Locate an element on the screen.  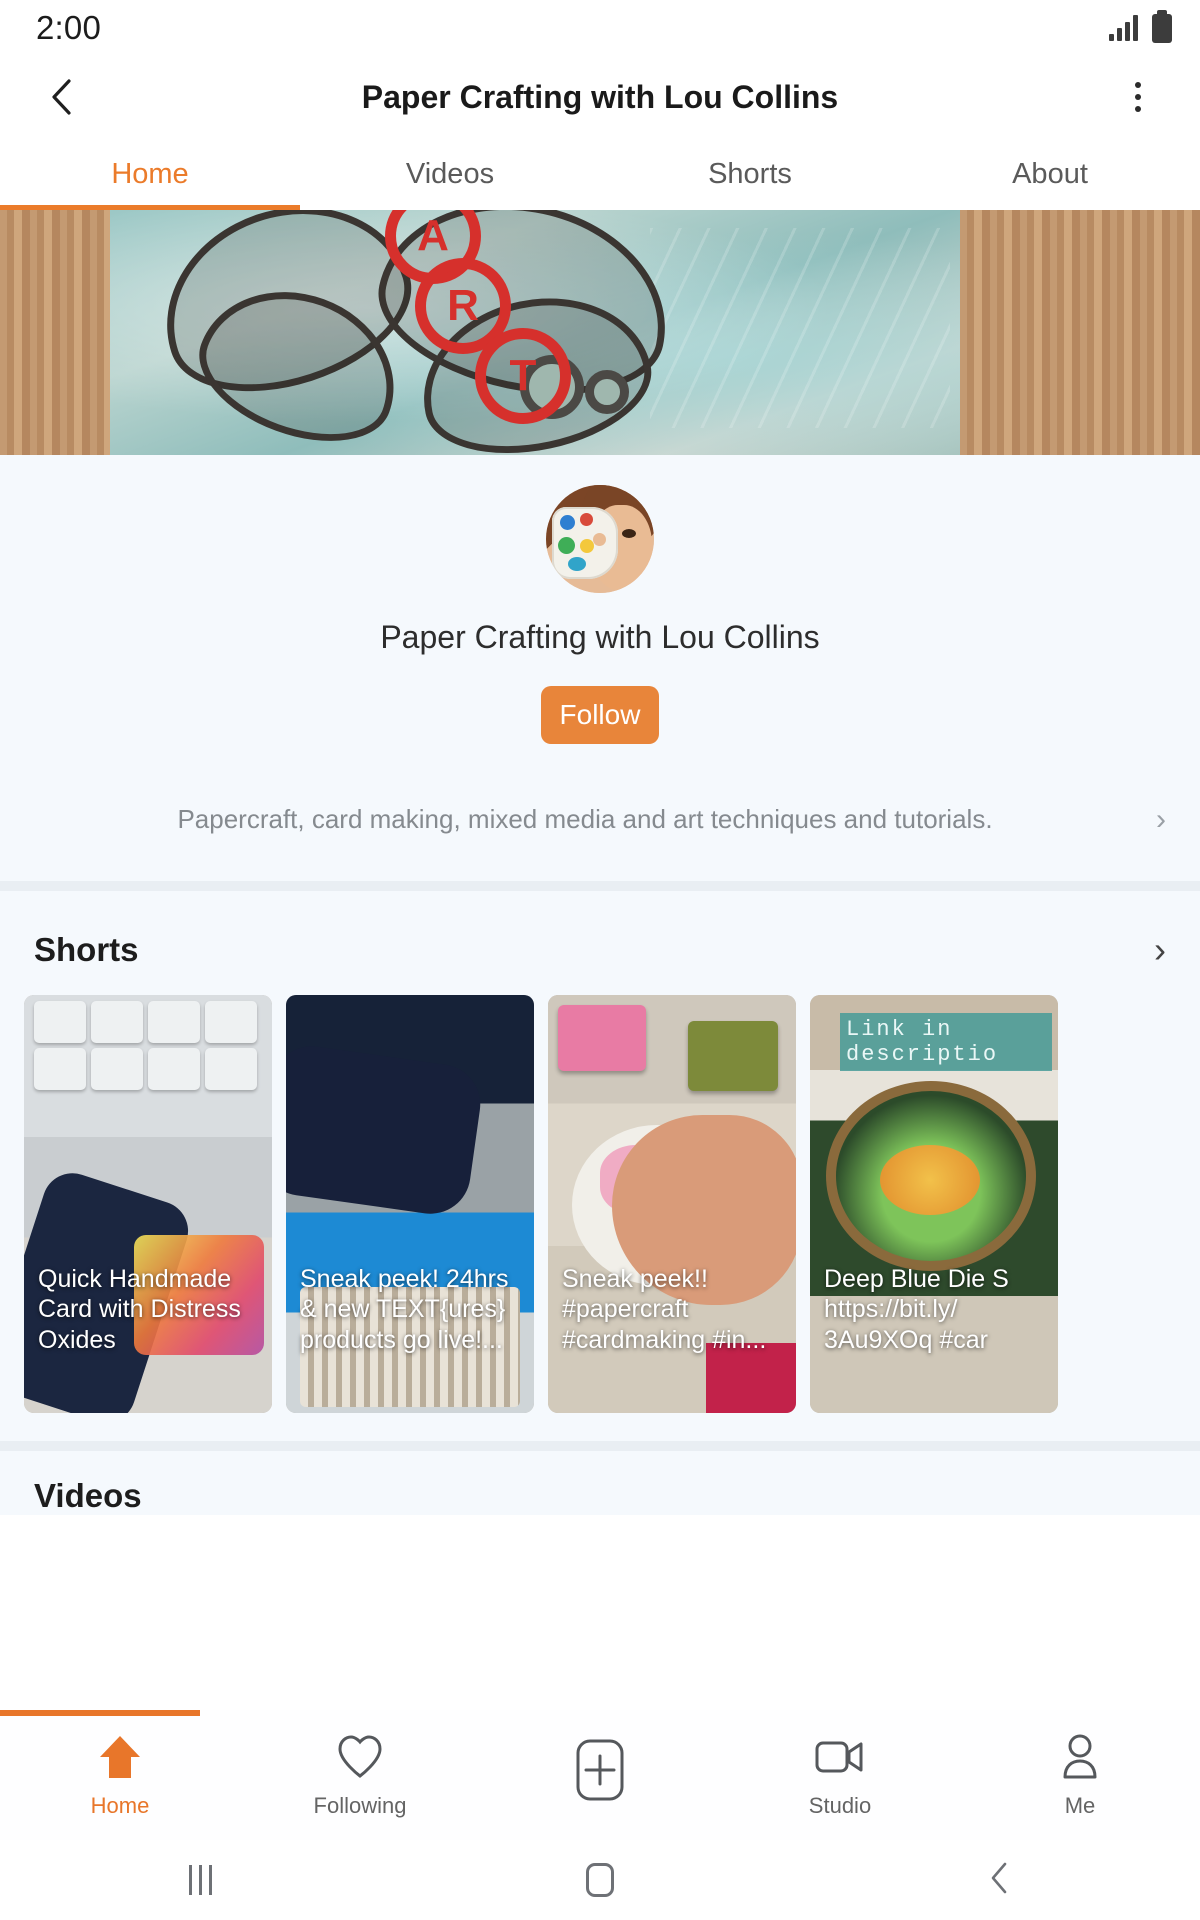
avatar-eye is located at coordinates (629, 533).